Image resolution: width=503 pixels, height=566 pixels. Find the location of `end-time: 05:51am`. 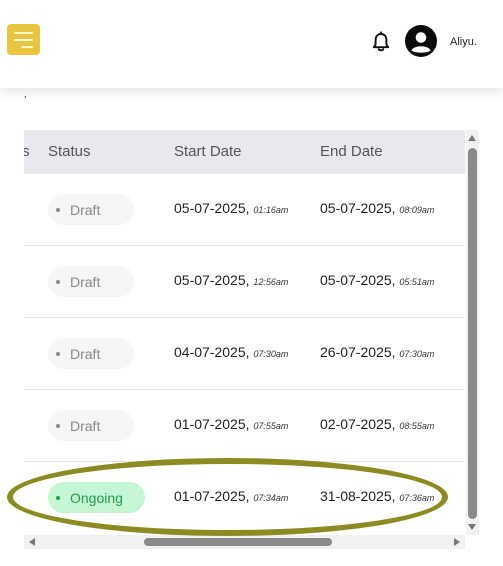

end-time: 05:51am is located at coordinates (417, 282).